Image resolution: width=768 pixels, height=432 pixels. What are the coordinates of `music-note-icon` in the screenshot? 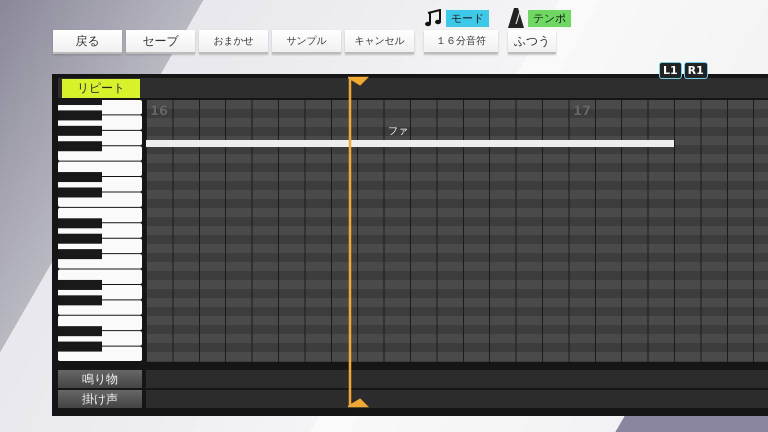 It's located at (433, 18).